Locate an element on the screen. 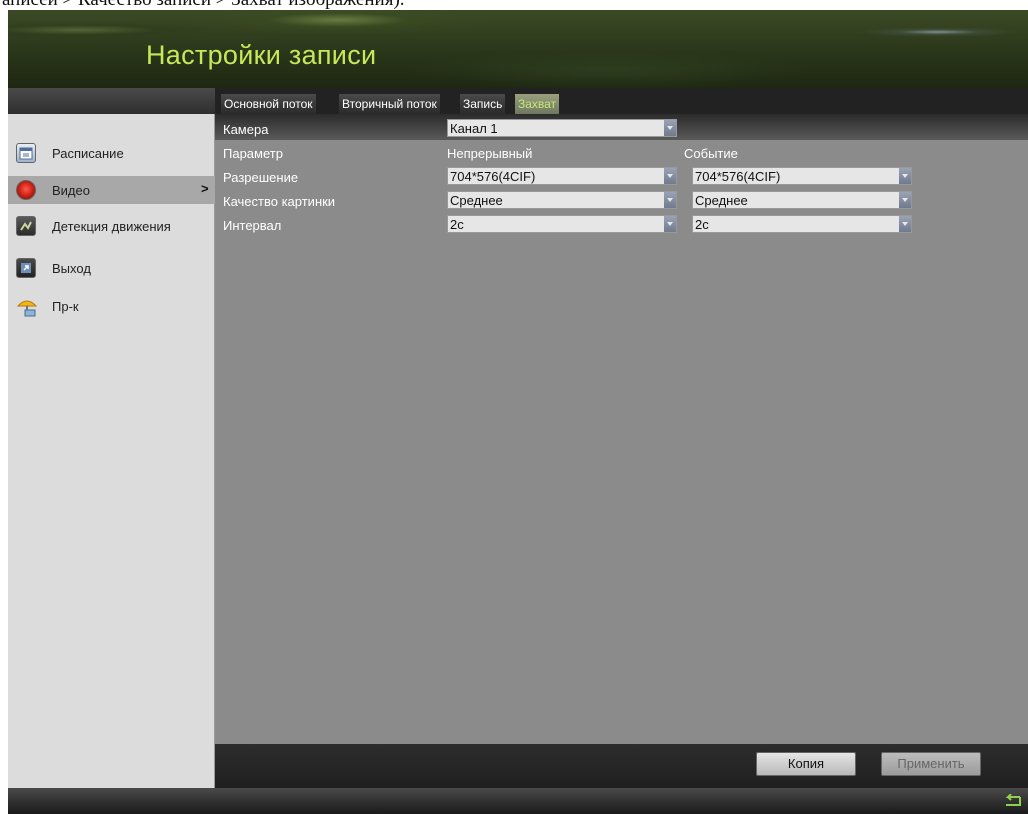 The image size is (1028, 814). camera-select-value: Канал 1 is located at coordinates (474, 128).